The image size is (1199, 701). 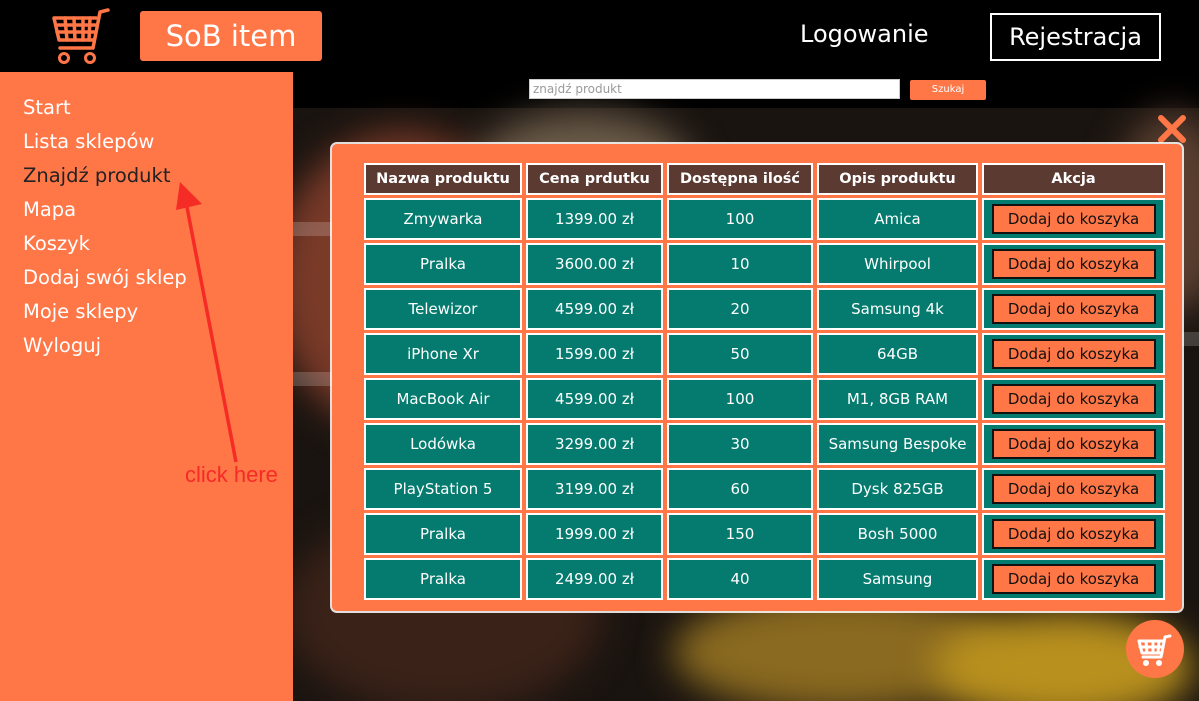 What do you see at coordinates (740, 534) in the screenshot?
I see `product-quantity: 150` at bounding box center [740, 534].